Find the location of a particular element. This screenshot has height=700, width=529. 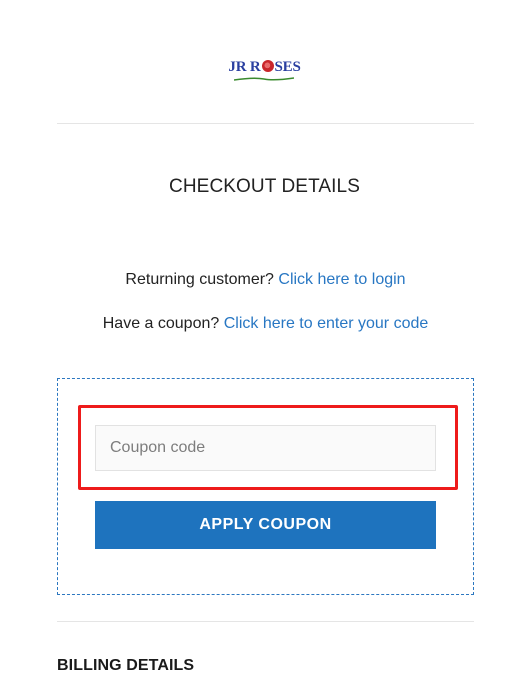

page-title: CHECKOUT DETAILS is located at coordinates (264, 186).